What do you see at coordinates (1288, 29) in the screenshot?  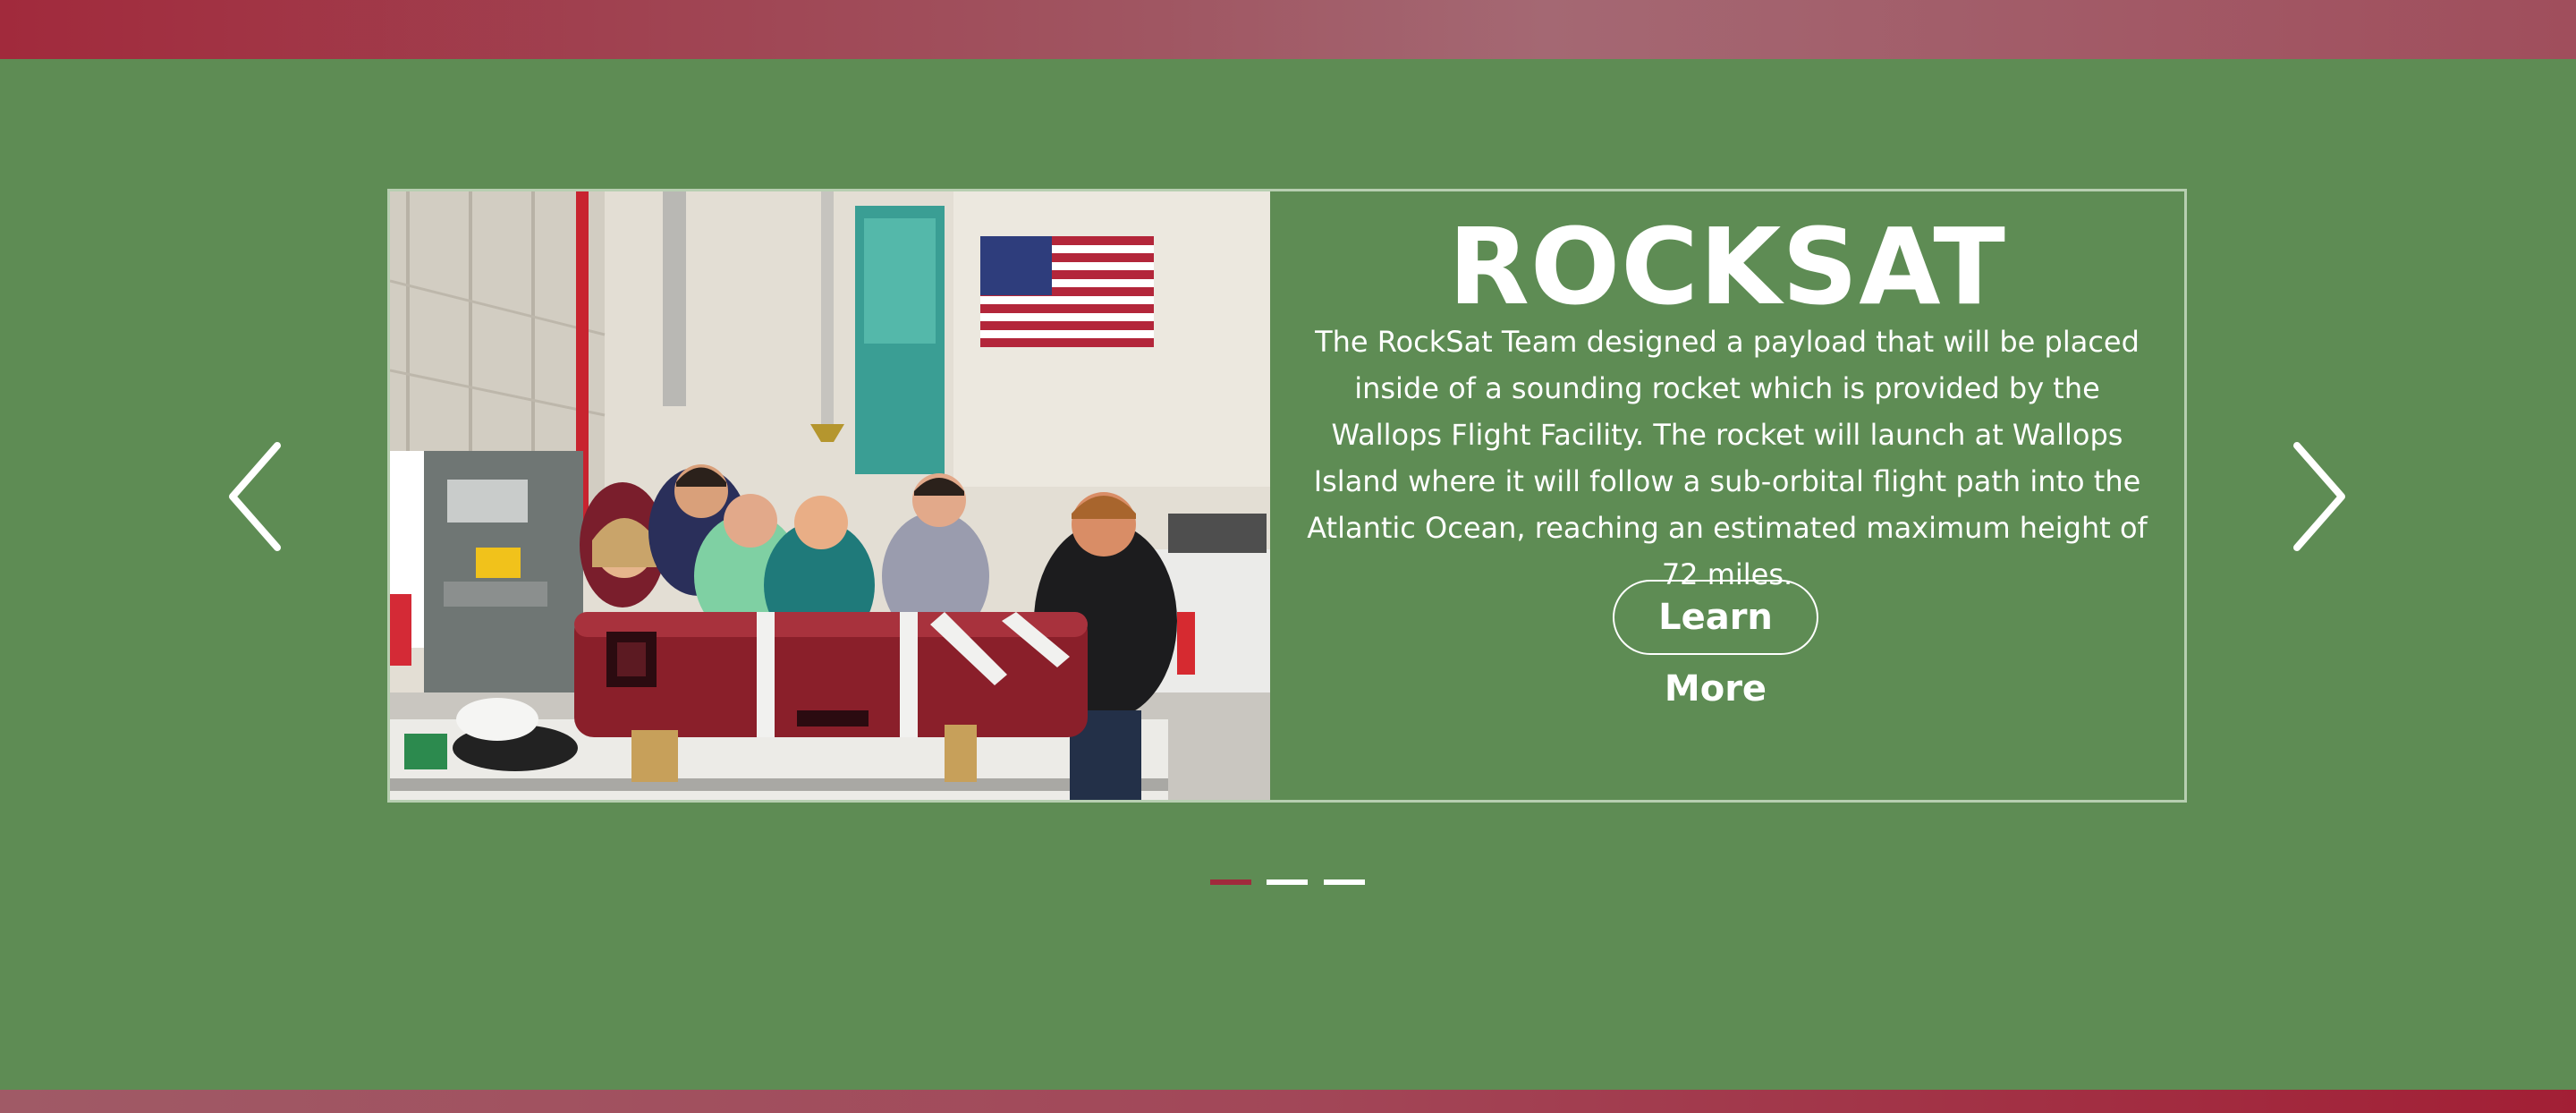 I see `top-accent-bar` at bounding box center [1288, 29].